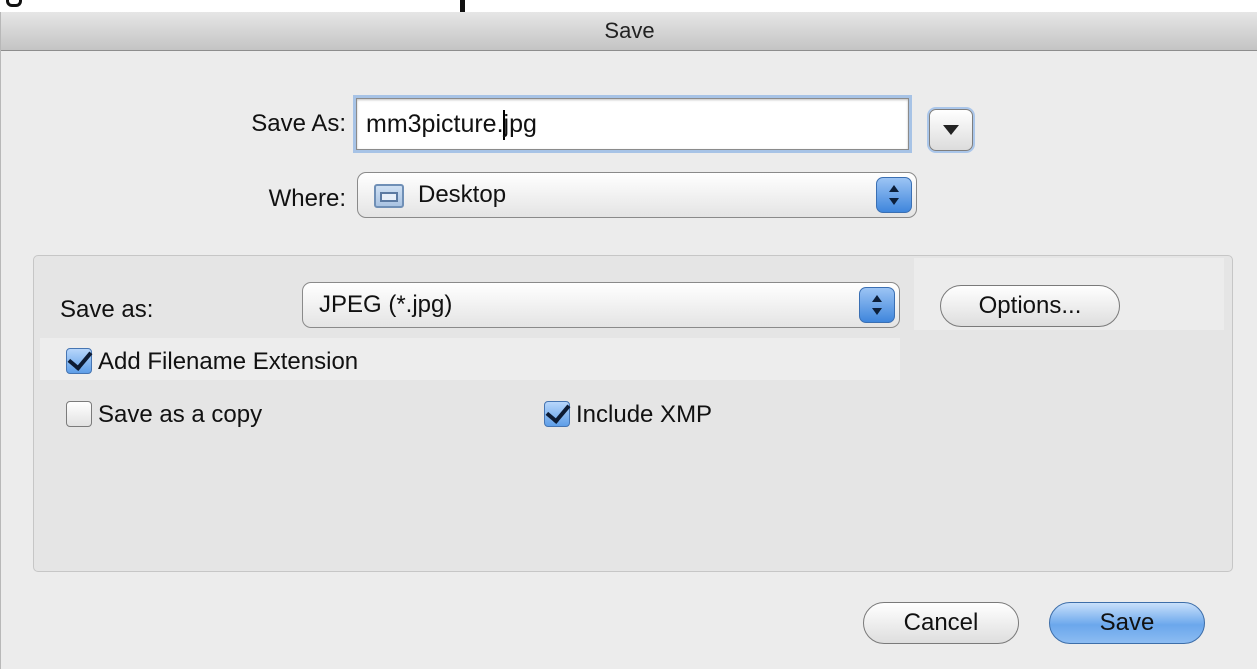  Describe the element at coordinates (628, 6) in the screenshot. I see `cropped-background-text` at that location.